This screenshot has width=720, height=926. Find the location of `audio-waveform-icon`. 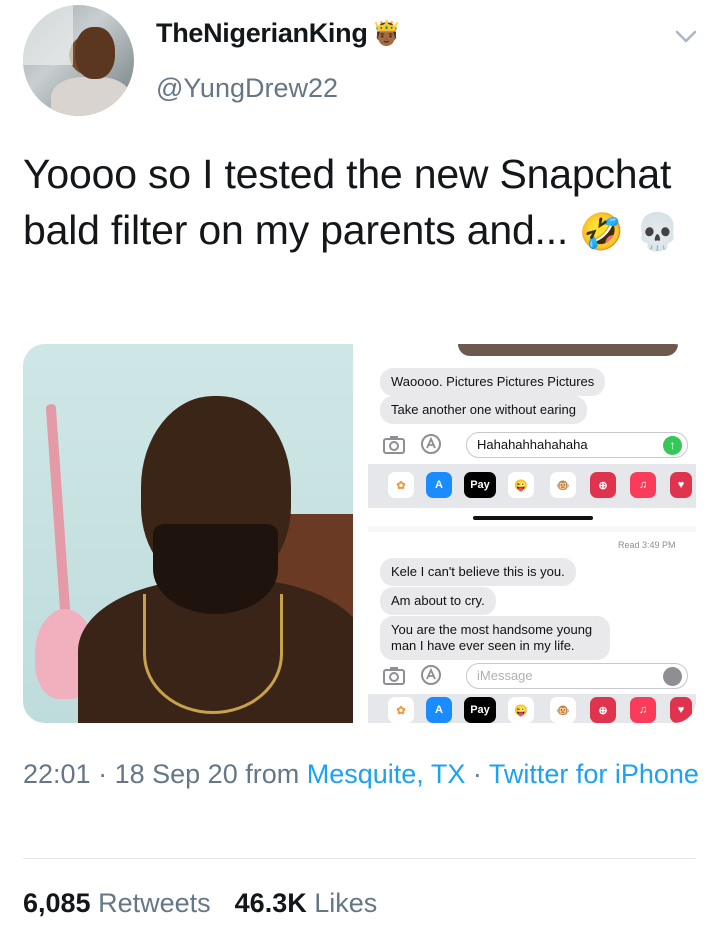

audio-waveform-icon is located at coordinates (672, 676).